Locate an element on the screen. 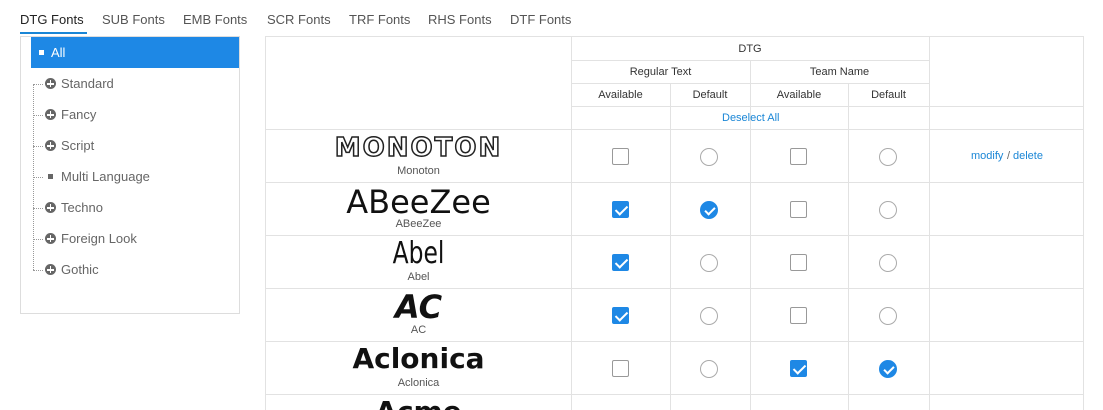 The height and width of the screenshot is (410, 1103). header-tn-default: Default is located at coordinates (888, 95).